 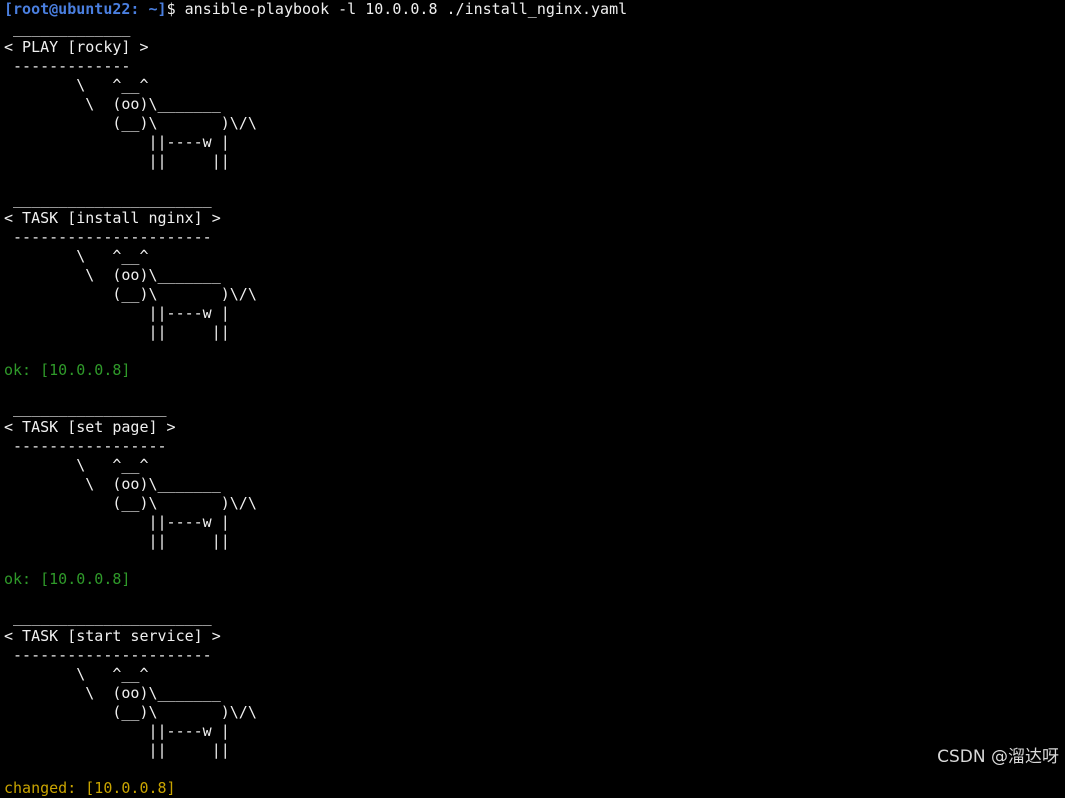 What do you see at coordinates (76, 47) in the screenshot?
I see `play-banner-title: < PLAY [rocky] >` at bounding box center [76, 47].